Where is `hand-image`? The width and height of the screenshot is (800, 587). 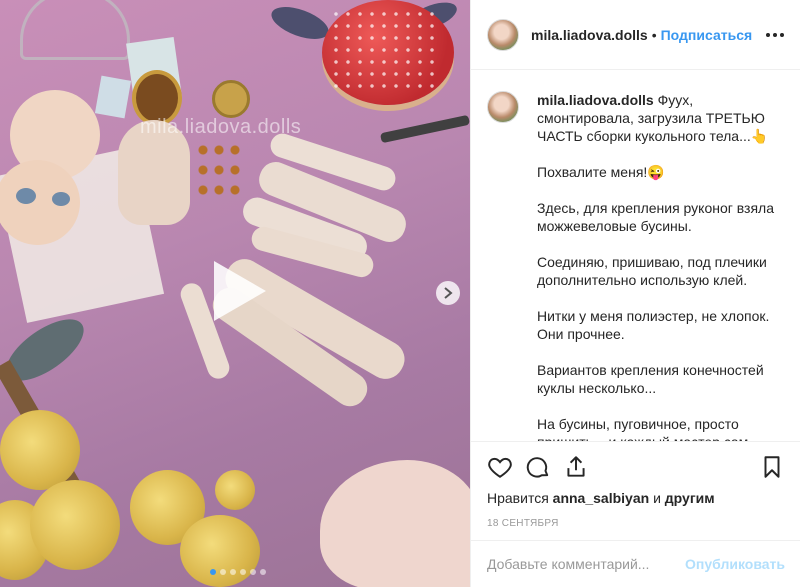
hand-image is located at coordinates (395, 523).